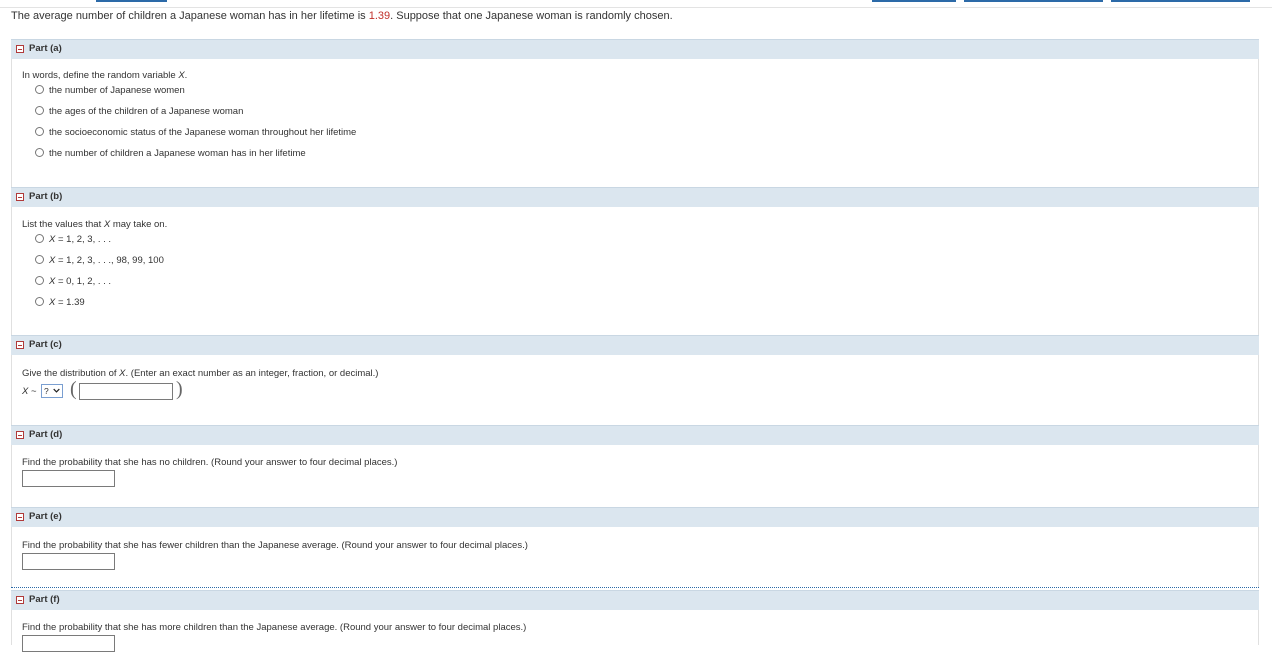  What do you see at coordinates (379, 16) in the screenshot?
I see `intro-average-value: 1.39` at bounding box center [379, 16].